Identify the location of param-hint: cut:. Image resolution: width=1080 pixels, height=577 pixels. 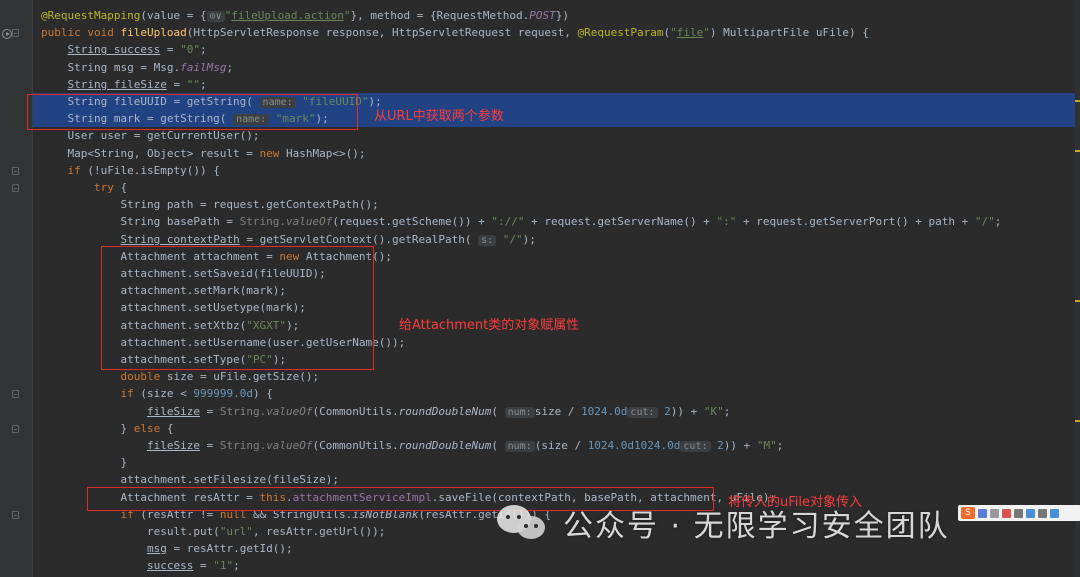
(642, 412).